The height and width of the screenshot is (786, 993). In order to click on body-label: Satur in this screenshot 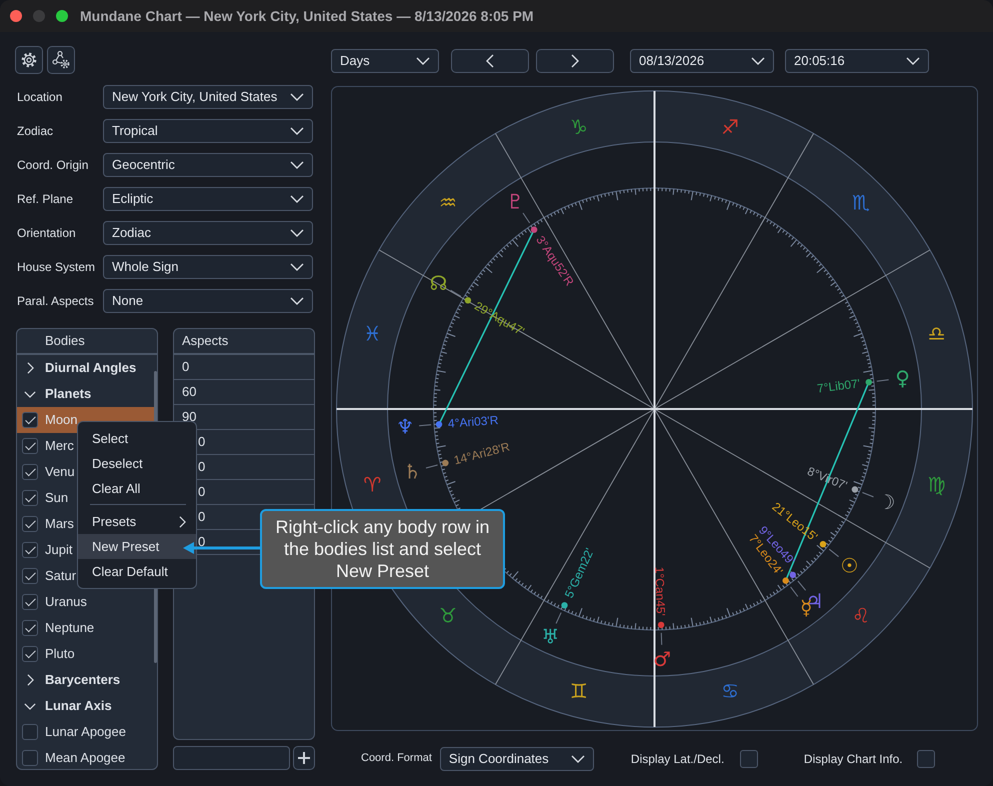, I will do `click(60, 576)`.